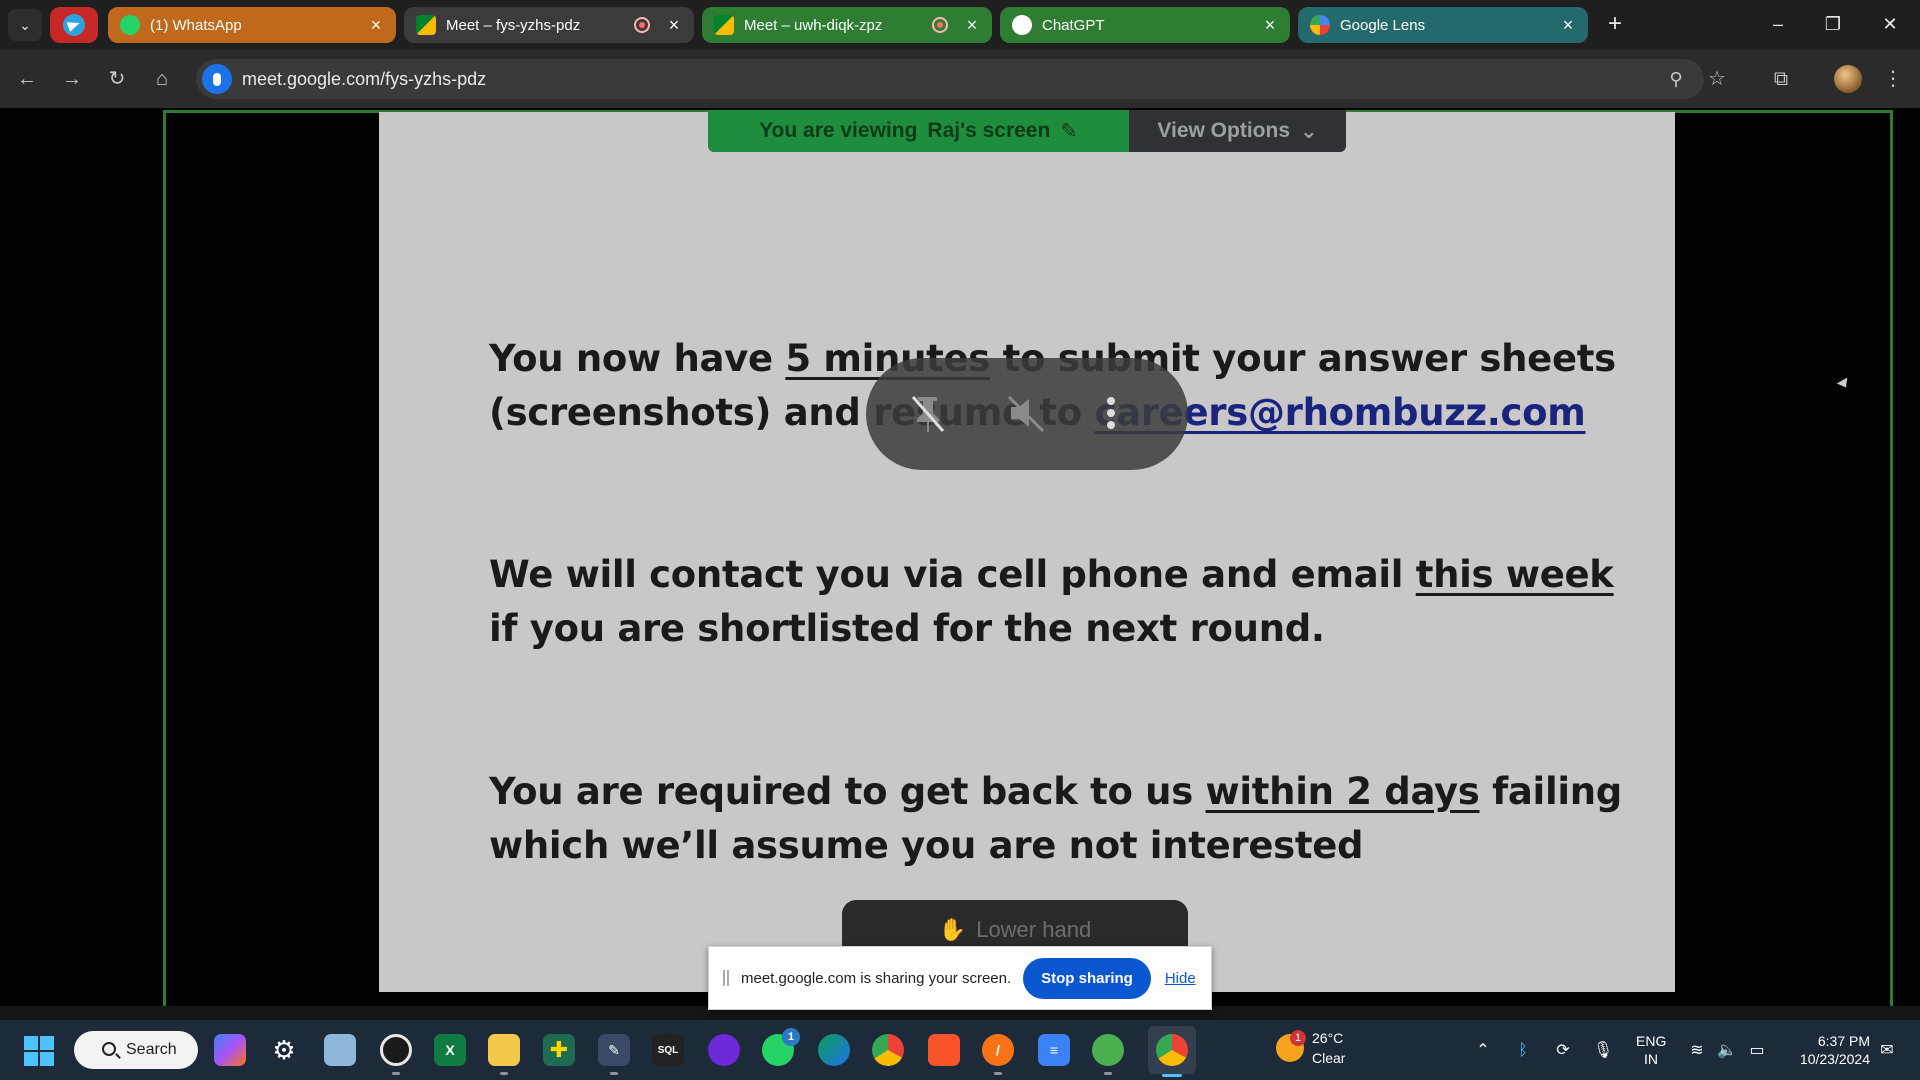 This screenshot has width=1920, height=1080. I want to click on new-tab-plus-icon: +, so click(1615, 25).